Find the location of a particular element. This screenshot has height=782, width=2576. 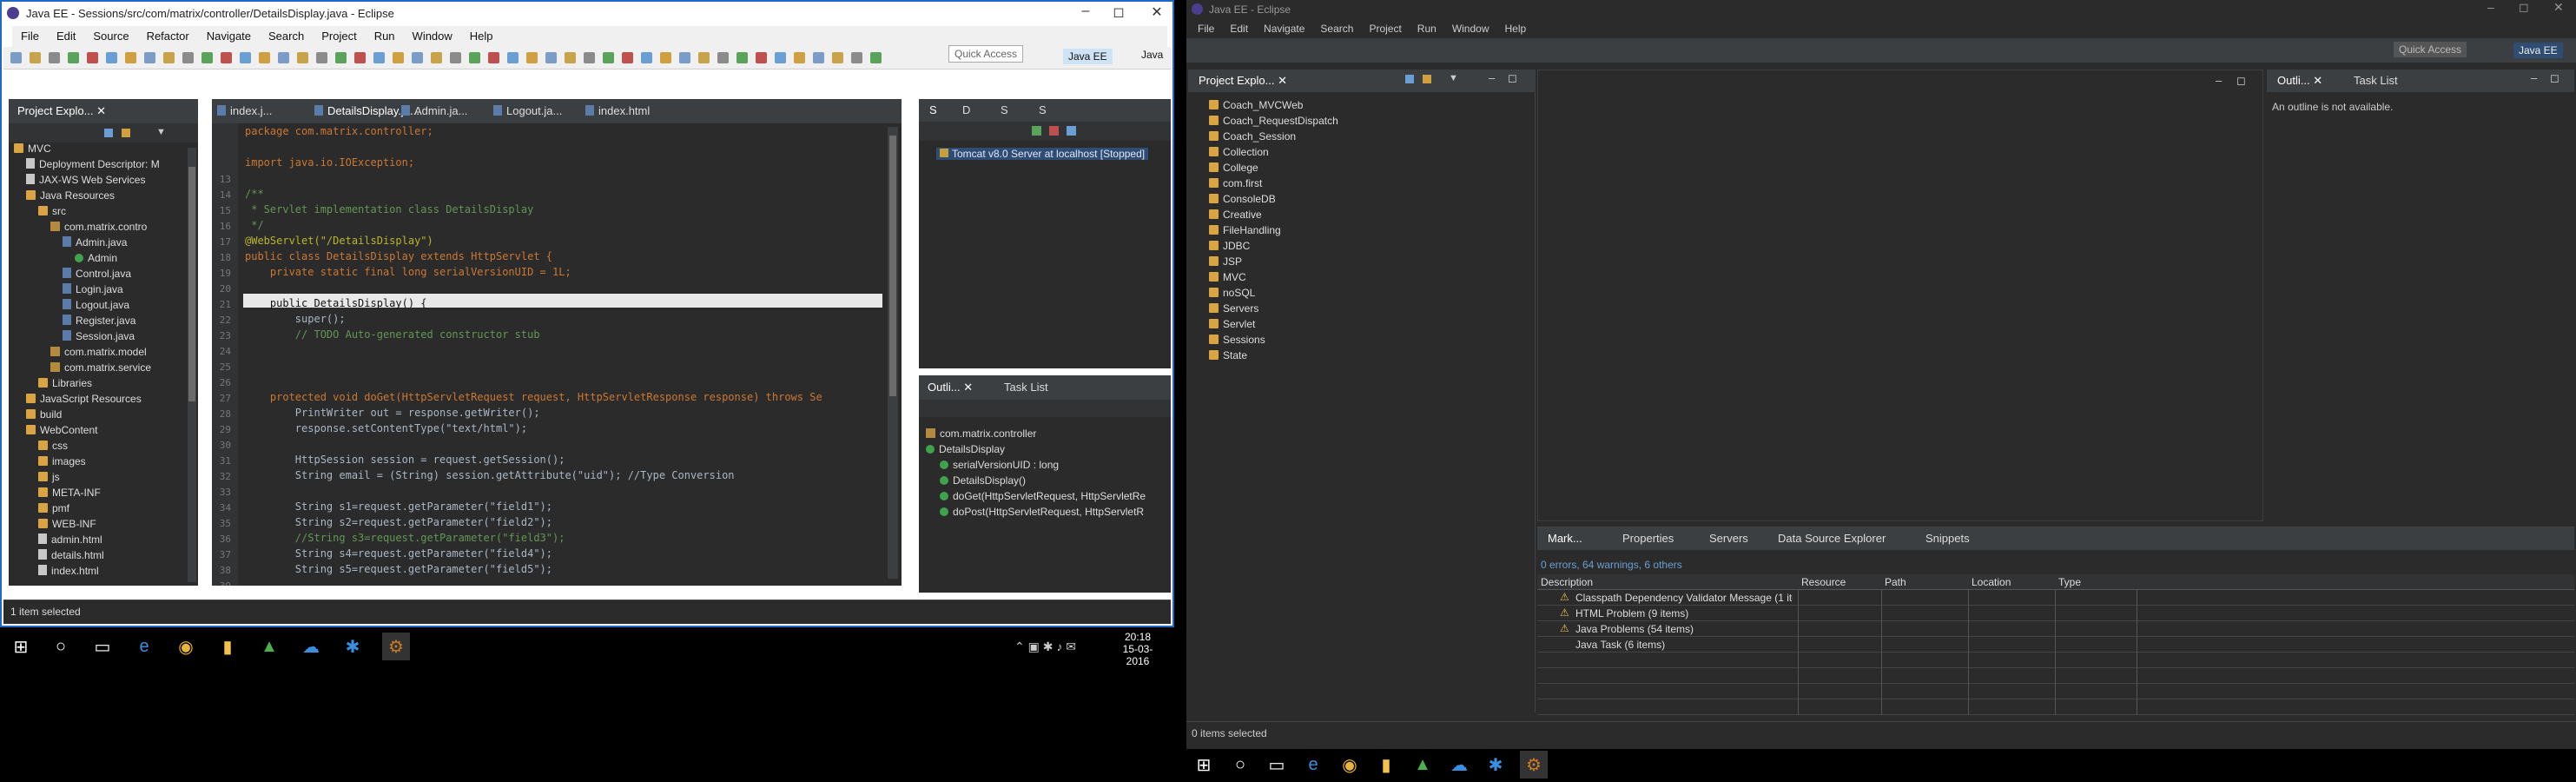

tab-task-list: Task List is located at coordinates (2376, 81).